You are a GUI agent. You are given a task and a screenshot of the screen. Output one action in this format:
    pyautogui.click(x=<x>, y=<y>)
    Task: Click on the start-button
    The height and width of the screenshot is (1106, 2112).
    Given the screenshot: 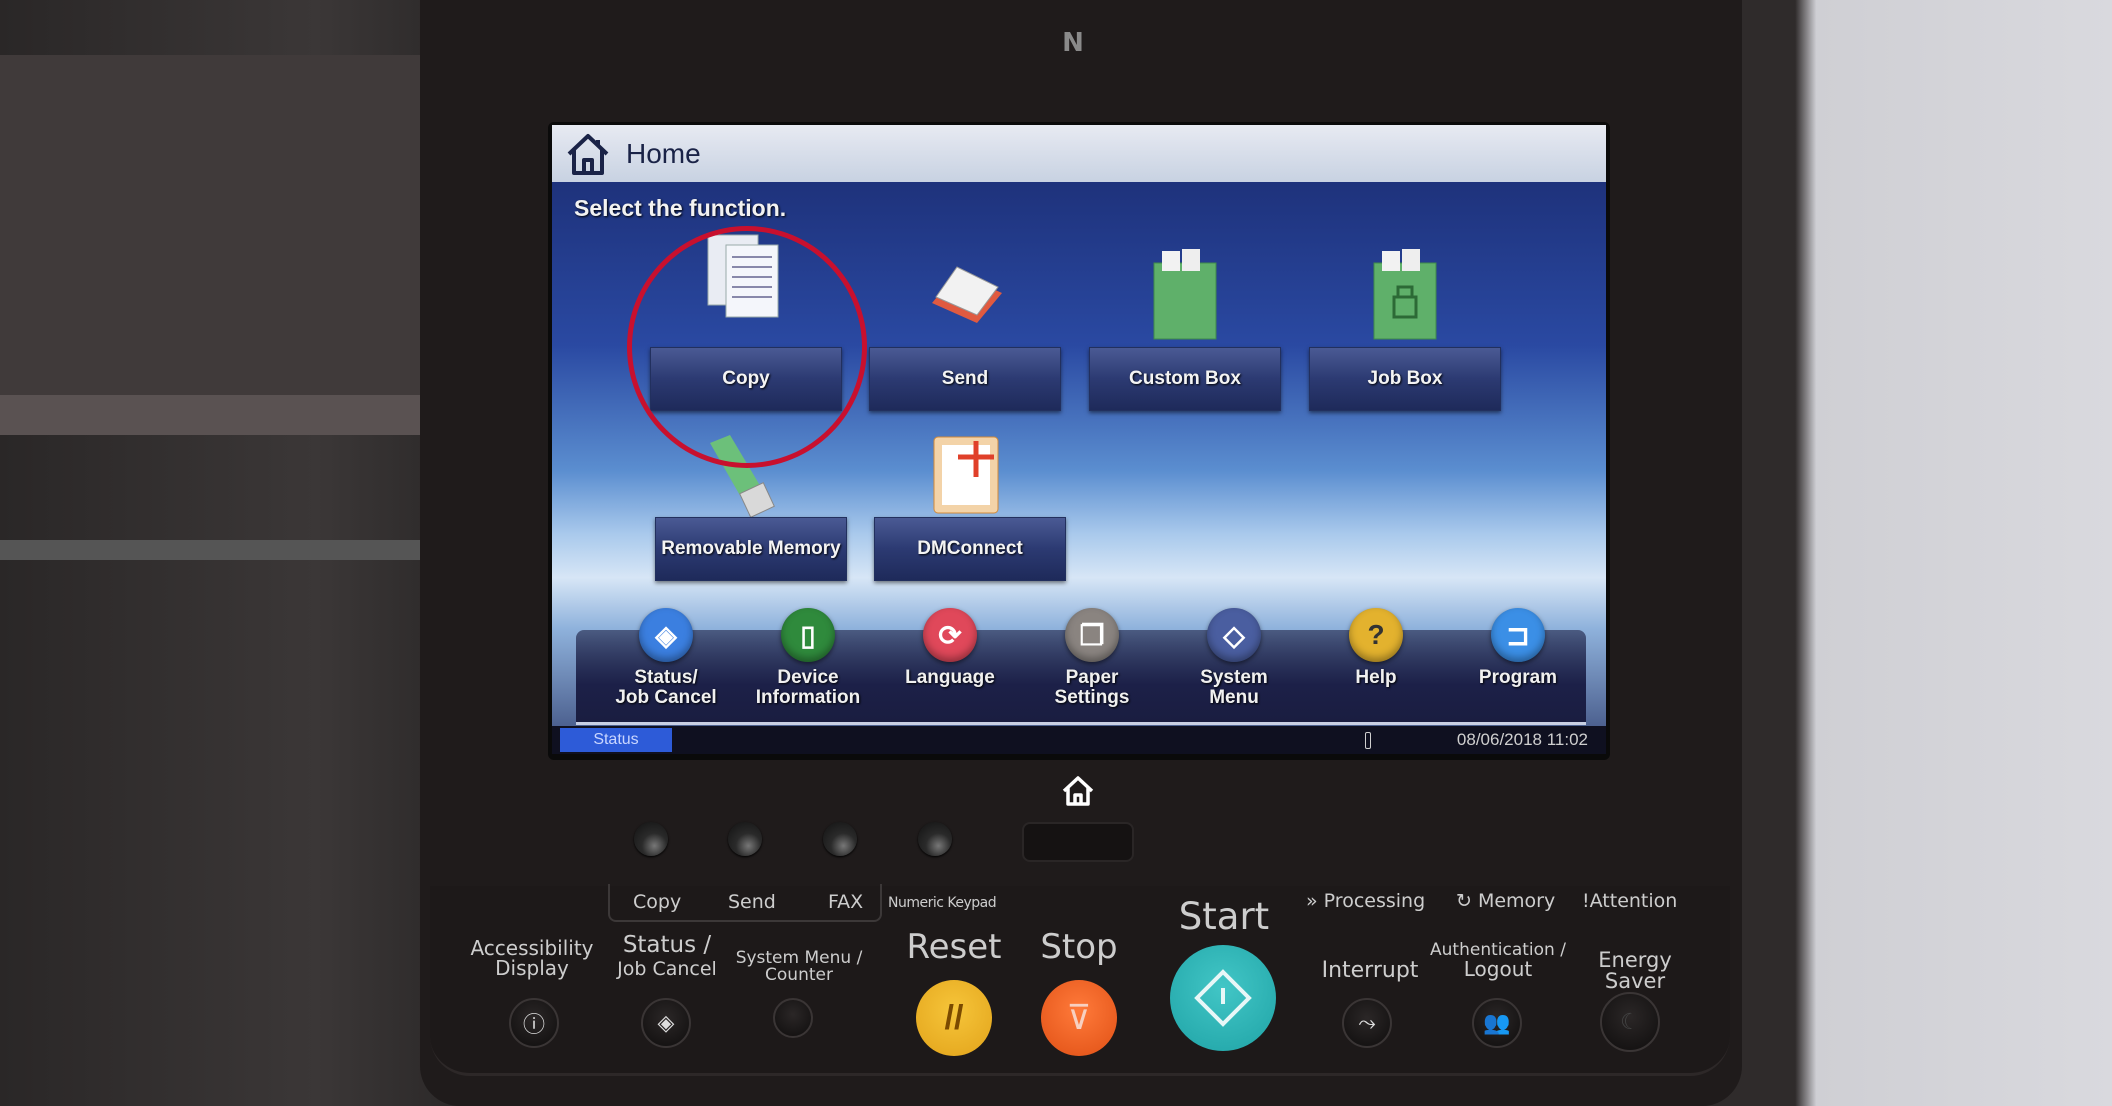 What is the action you would take?
    pyautogui.click(x=1223, y=998)
    